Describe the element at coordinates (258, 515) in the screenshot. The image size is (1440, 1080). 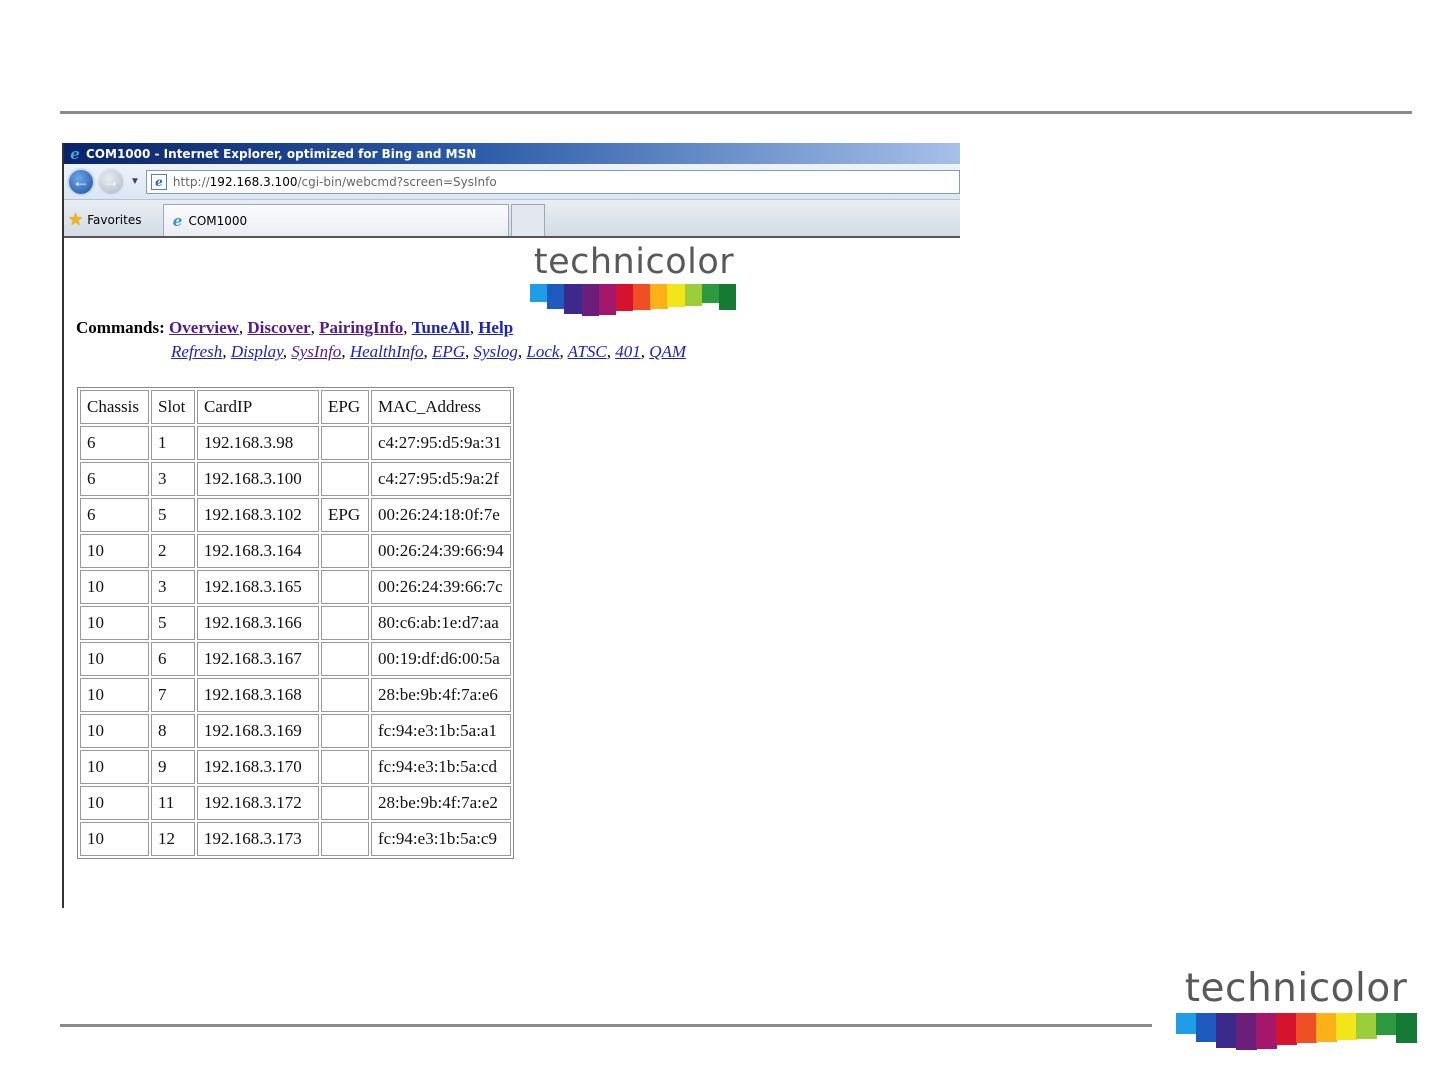
I see `table-cell: 192.168.3.102` at that location.